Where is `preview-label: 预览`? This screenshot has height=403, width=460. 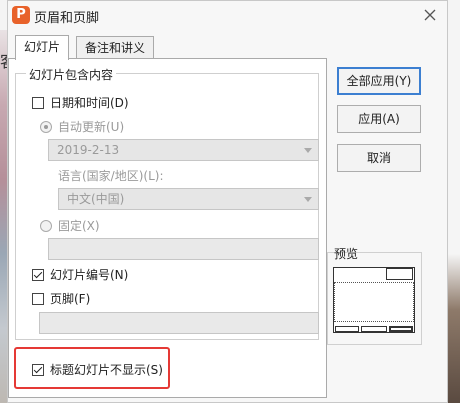 preview-label: 预览 is located at coordinates (346, 254).